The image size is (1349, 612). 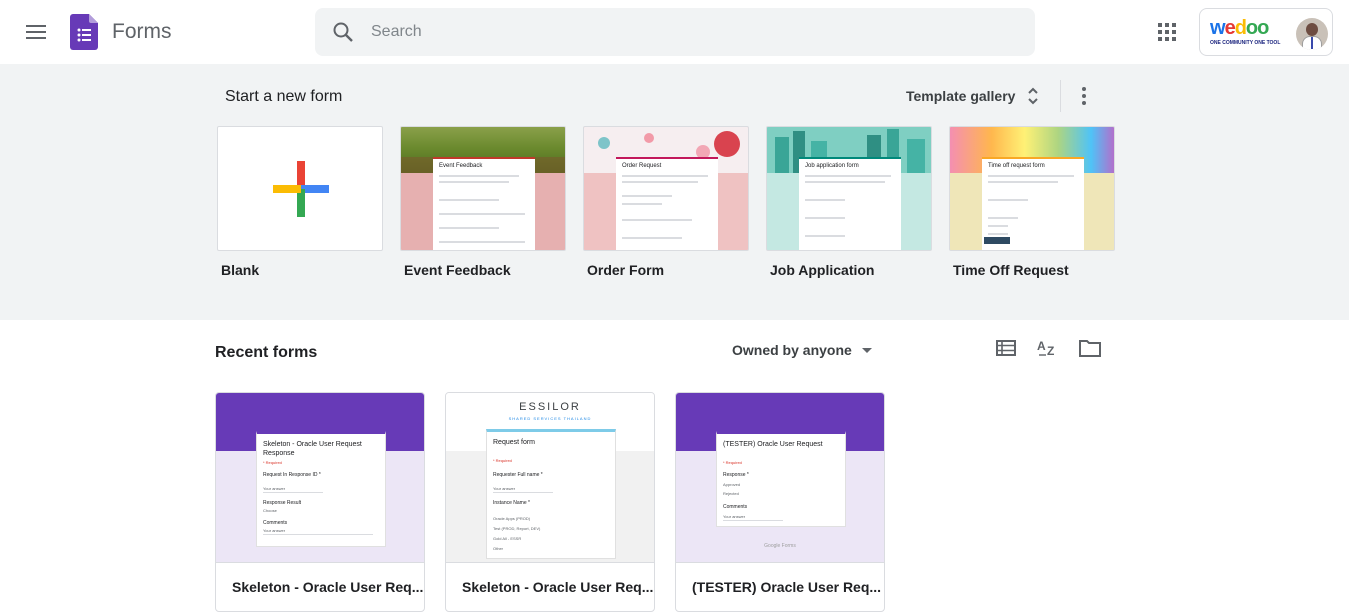 I want to click on top-bar: Forms wedoo ONE COMMUNITY ONE TOOL, so click(x=674, y=32).